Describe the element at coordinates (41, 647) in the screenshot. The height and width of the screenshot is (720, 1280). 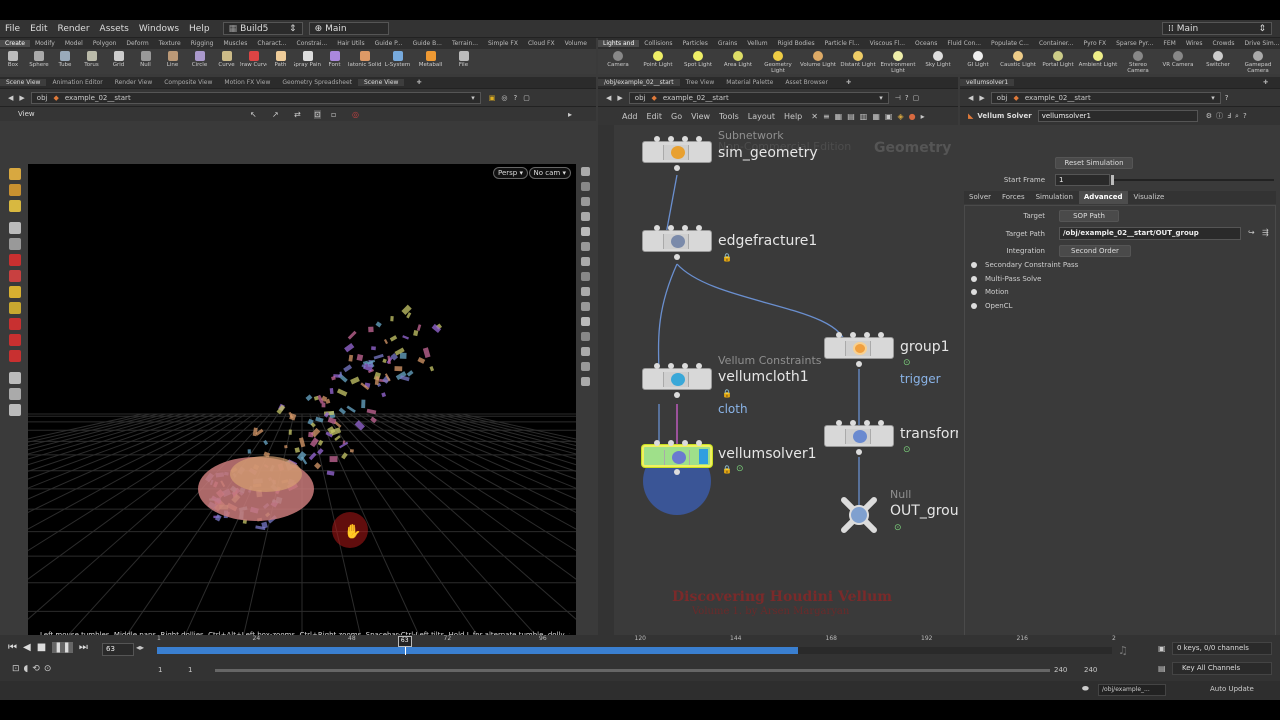
I see `stop-icon: ■` at that location.